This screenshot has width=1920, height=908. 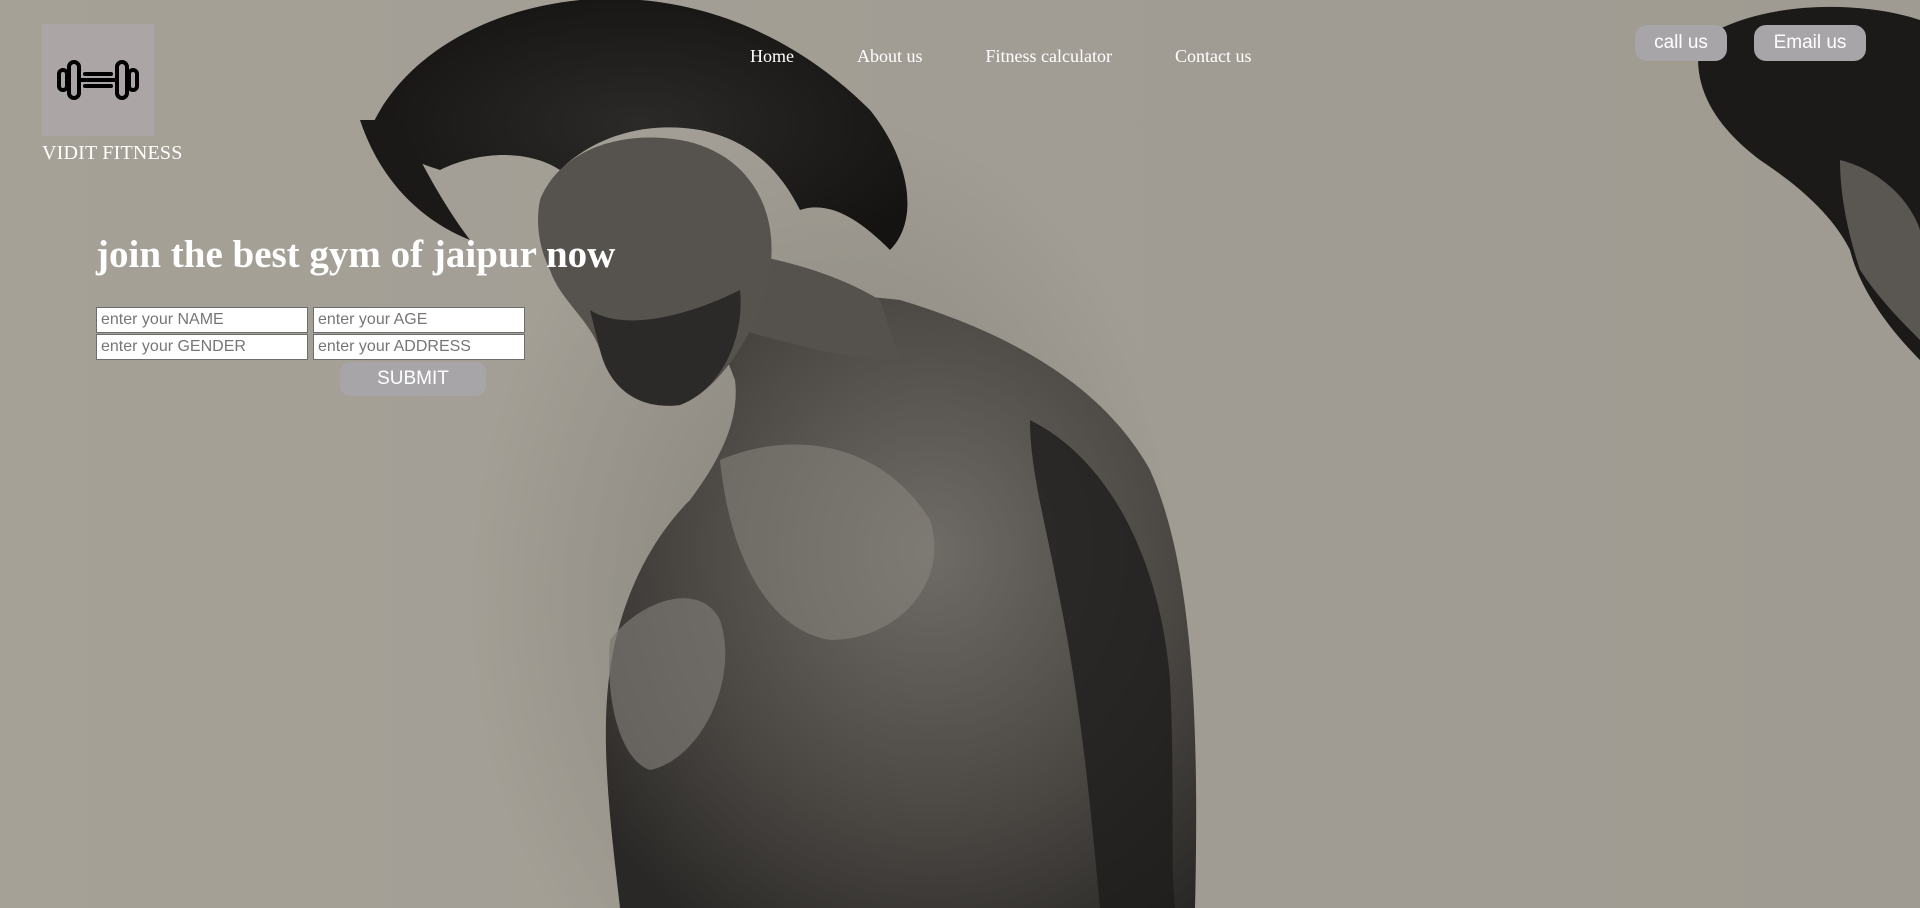 I want to click on name-input, so click(x=202, y=320).